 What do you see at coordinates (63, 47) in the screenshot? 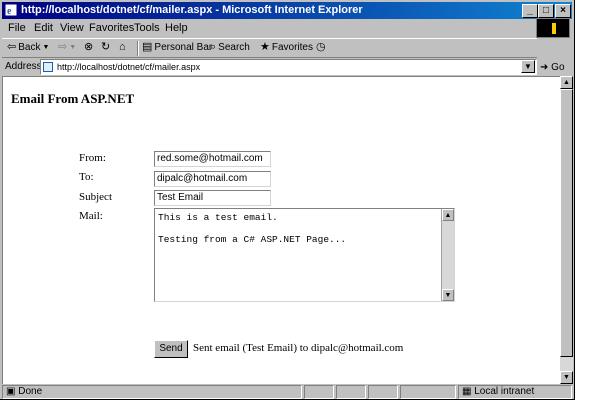
I see `forward-arrow-icon: ⇨` at bounding box center [63, 47].